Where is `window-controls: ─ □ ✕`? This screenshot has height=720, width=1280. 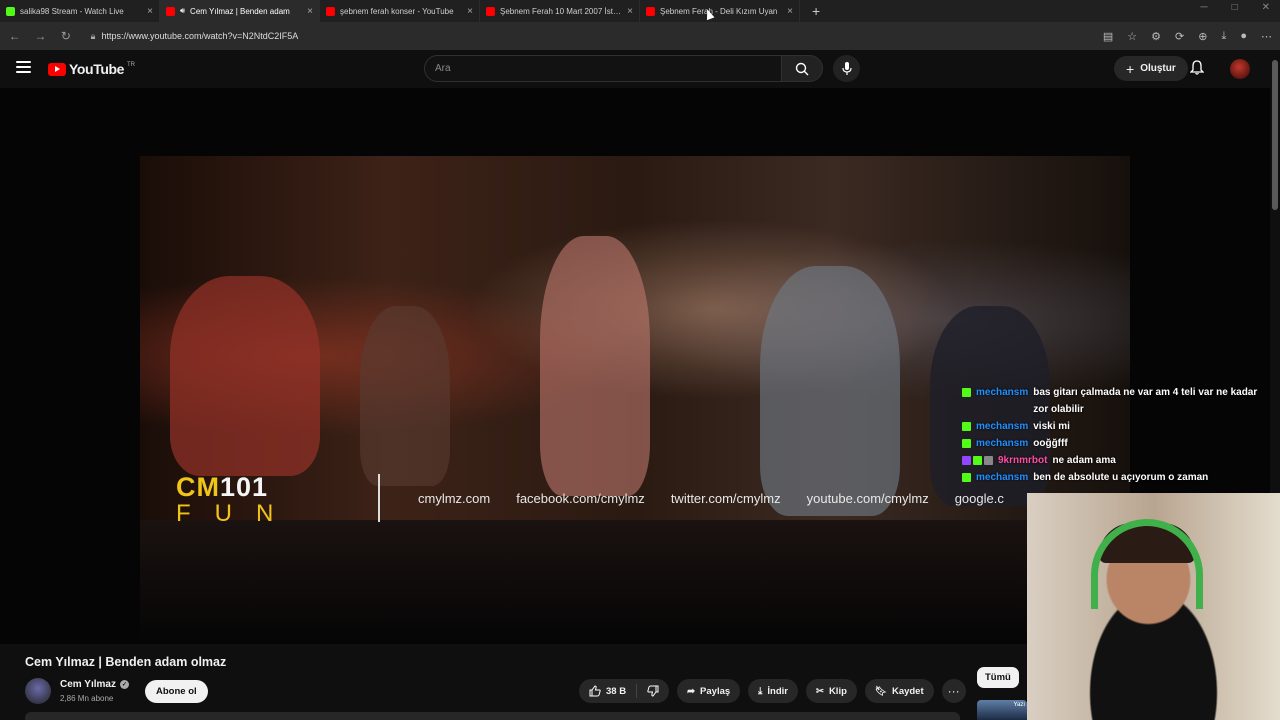
window-controls: ─ □ ✕ is located at coordinates (1235, 7).